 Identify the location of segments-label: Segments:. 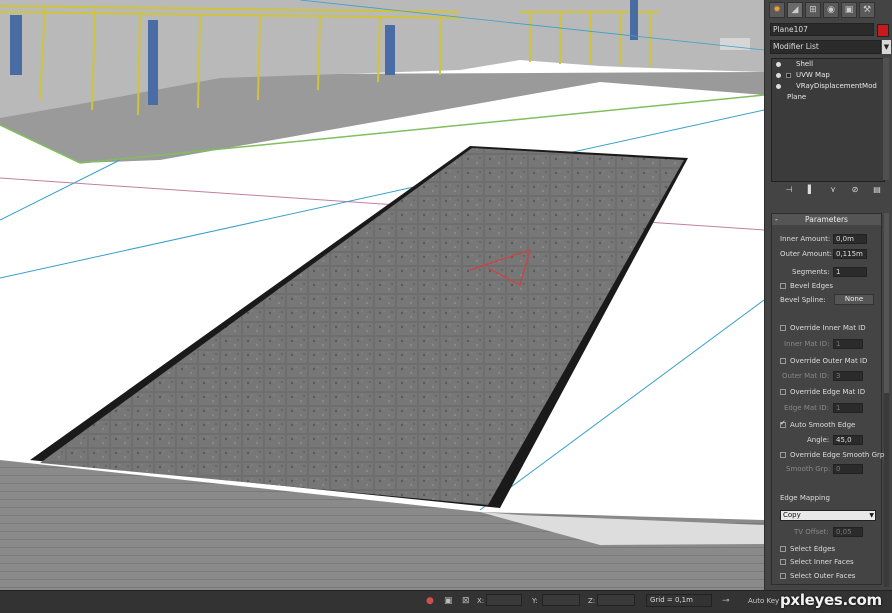
(811, 272).